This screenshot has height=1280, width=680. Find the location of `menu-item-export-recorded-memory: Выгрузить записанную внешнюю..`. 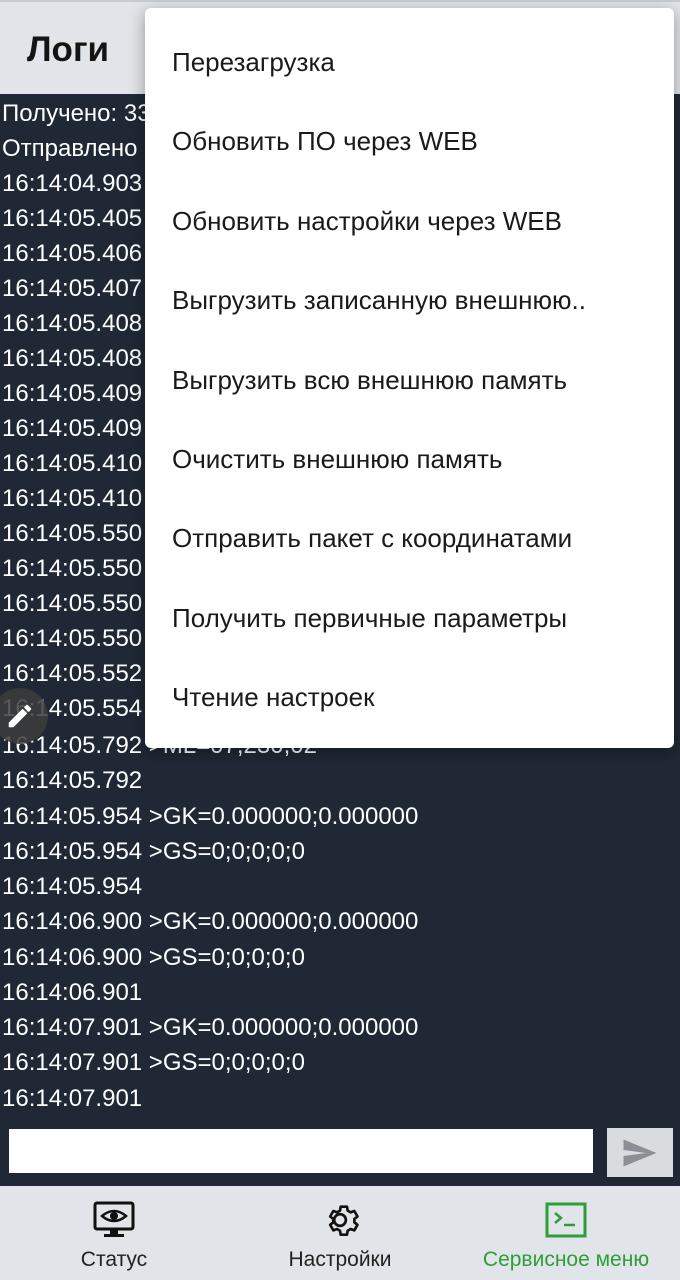

menu-item-export-recorded-memory: Выгрузить записанную внешнюю.. is located at coordinates (409, 300).